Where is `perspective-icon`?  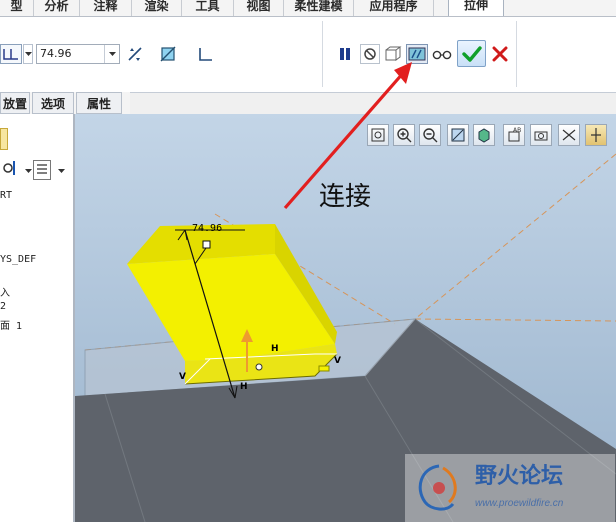 perspective-icon is located at coordinates (569, 135).